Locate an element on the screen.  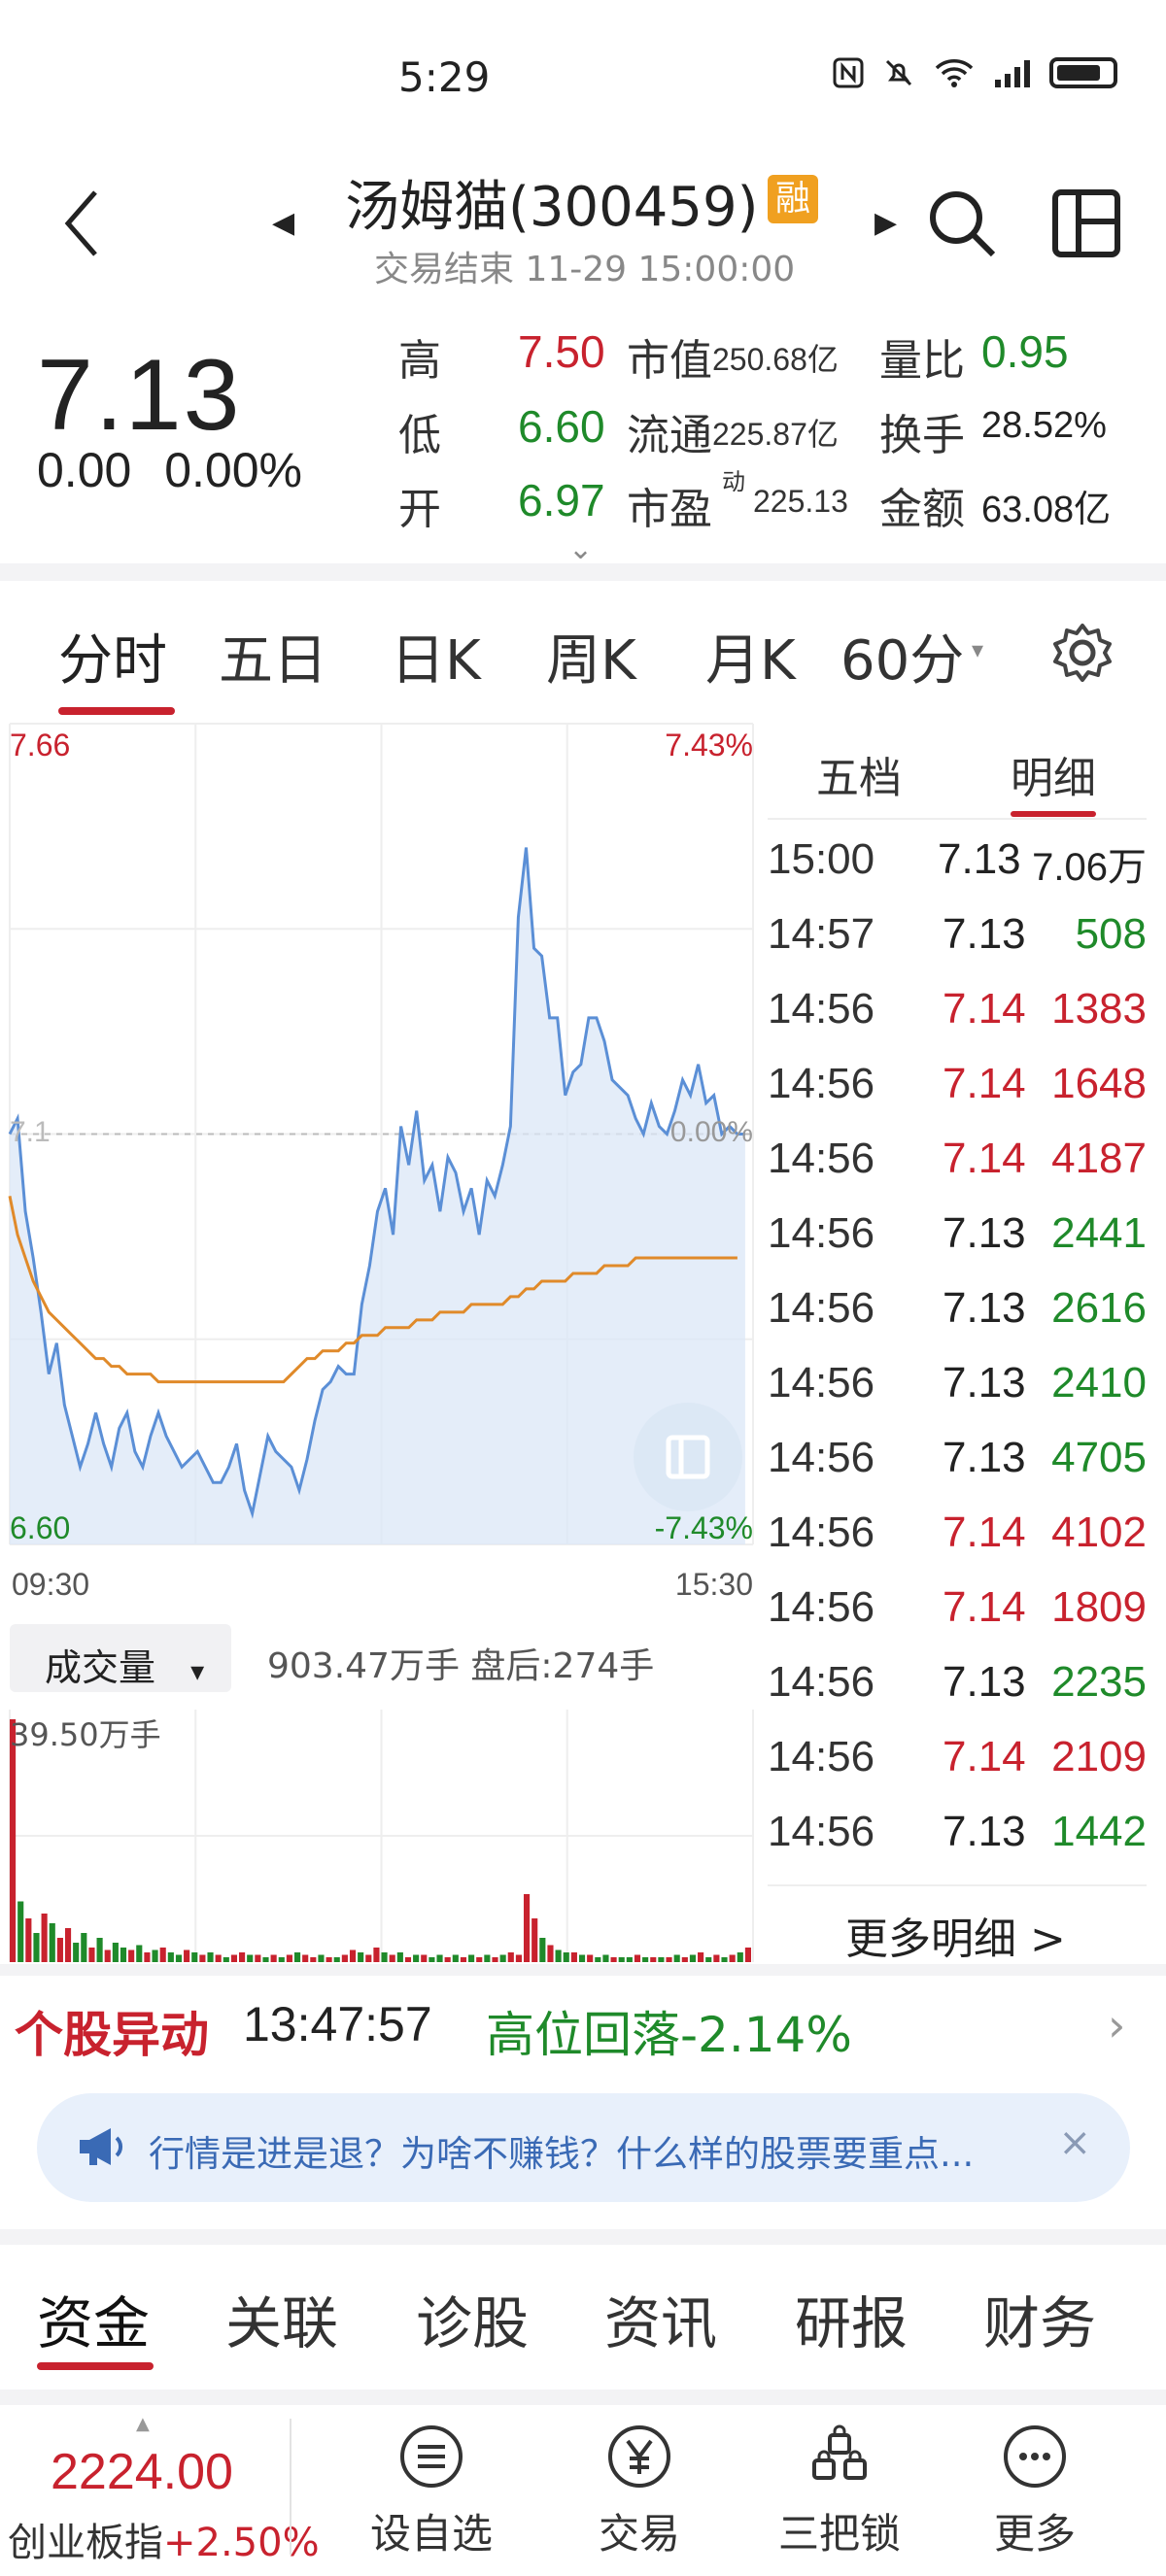
volume-indicator-select: 成交量 ▾ is located at coordinates (120, 1658).